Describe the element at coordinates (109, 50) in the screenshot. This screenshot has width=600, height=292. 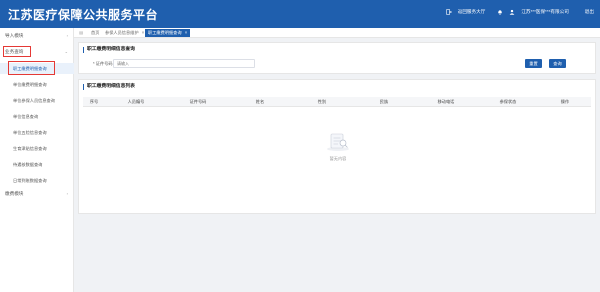
I see `search-panel-title: 职工缴费明细信息查询` at that location.